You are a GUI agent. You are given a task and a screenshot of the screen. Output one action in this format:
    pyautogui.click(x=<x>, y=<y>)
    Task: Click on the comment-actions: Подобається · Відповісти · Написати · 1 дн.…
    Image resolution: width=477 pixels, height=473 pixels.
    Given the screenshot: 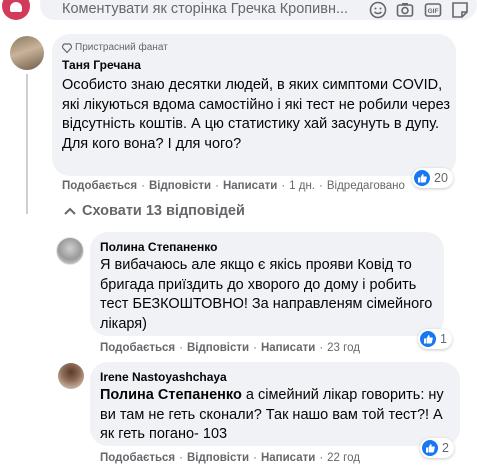 What is the action you would take?
    pyautogui.click(x=233, y=186)
    